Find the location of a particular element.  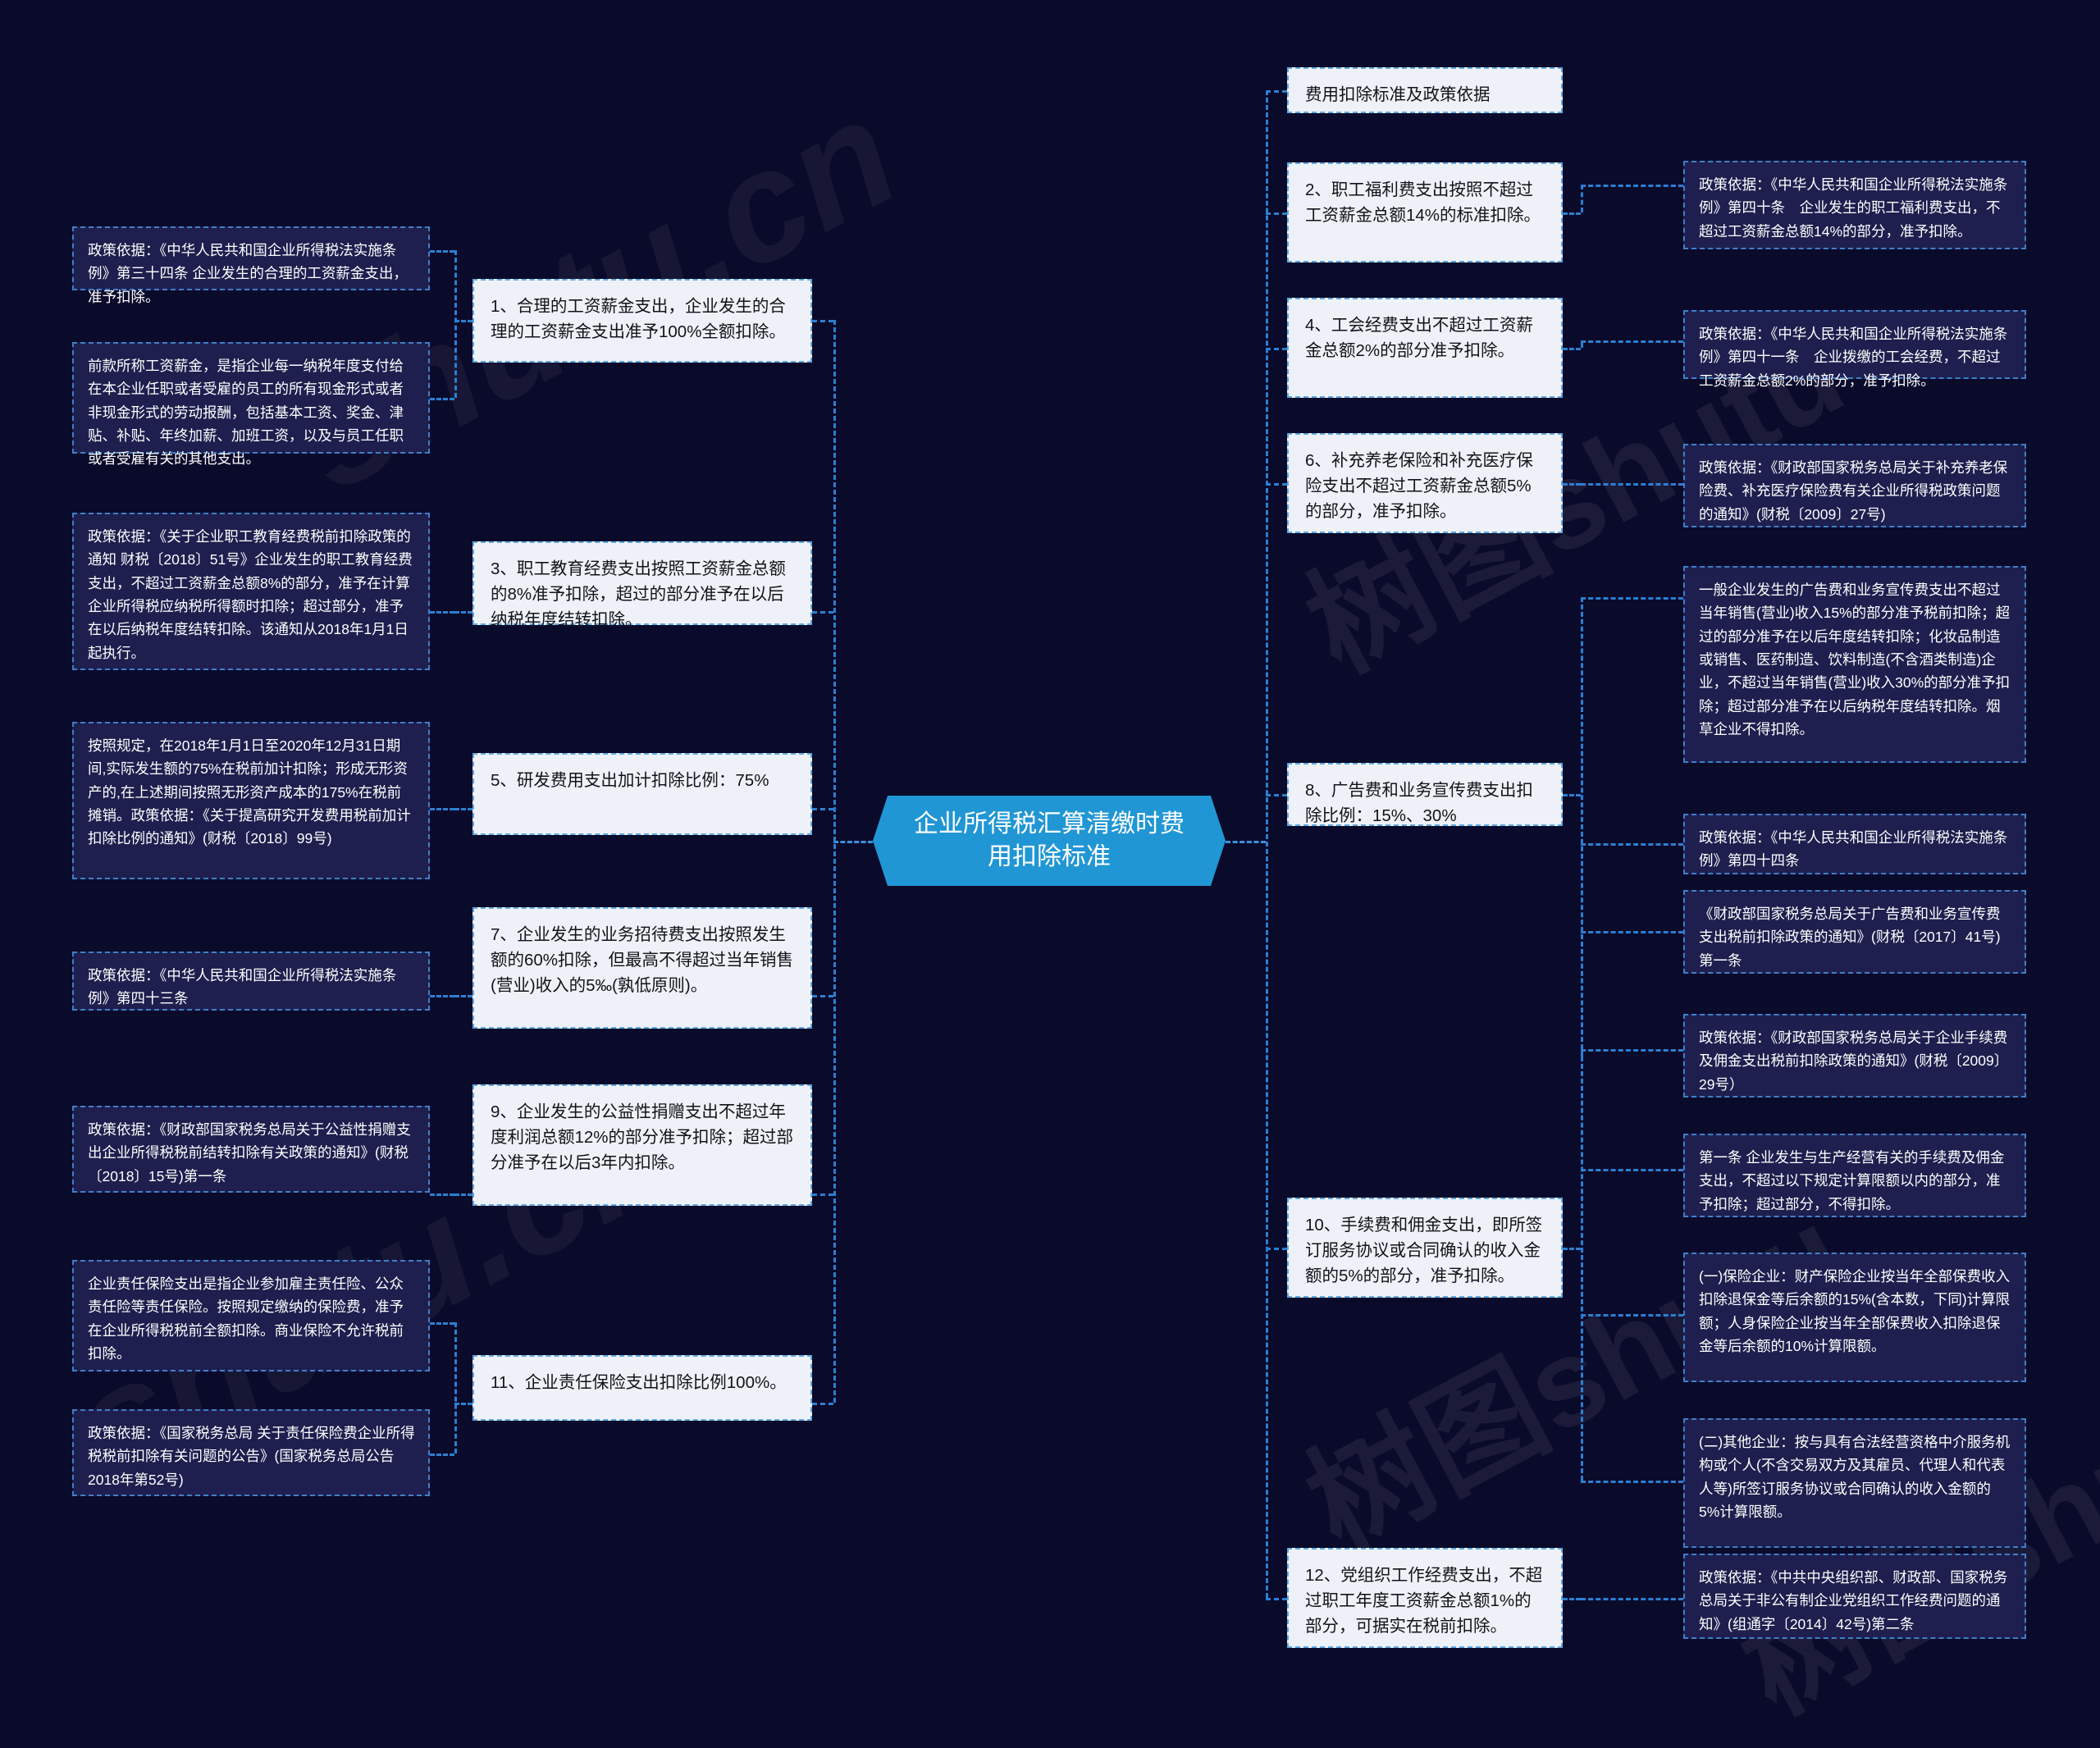

topic-left-0: 1、合理的工资薪金支出，企业发生的合理的工资薪金支出准予100%全额扣除。 is located at coordinates (642, 321).